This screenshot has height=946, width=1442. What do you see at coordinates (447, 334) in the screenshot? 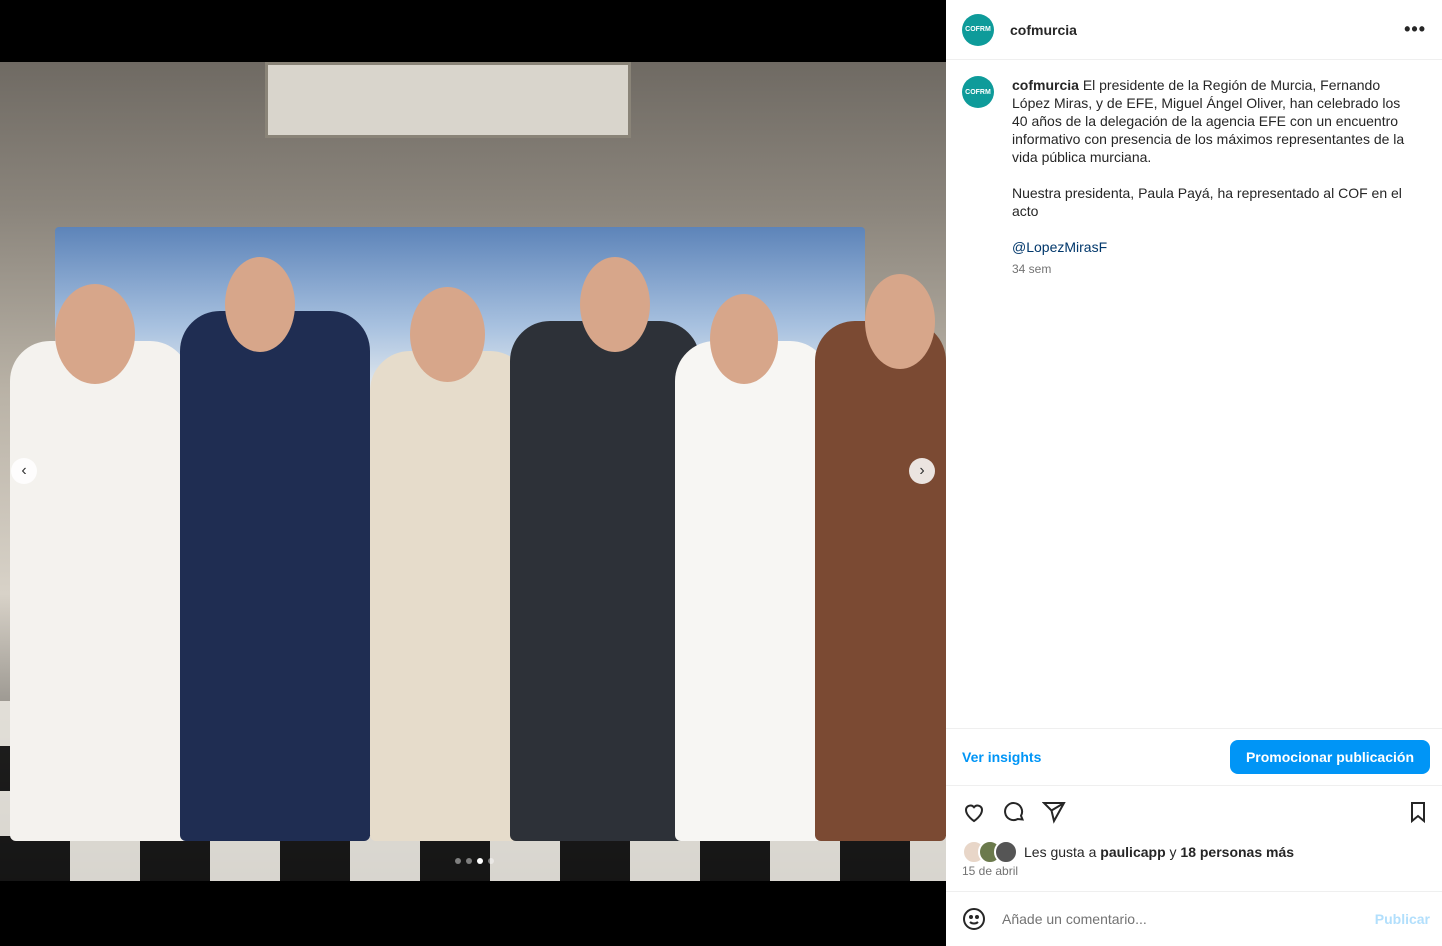
I see `person-3-head` at bounding box center [447, 334].